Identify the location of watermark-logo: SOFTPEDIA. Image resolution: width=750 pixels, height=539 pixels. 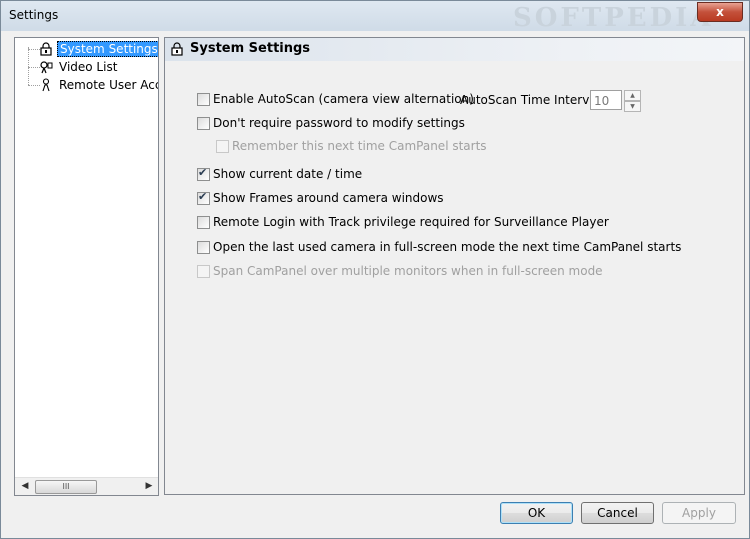
(613, 18).